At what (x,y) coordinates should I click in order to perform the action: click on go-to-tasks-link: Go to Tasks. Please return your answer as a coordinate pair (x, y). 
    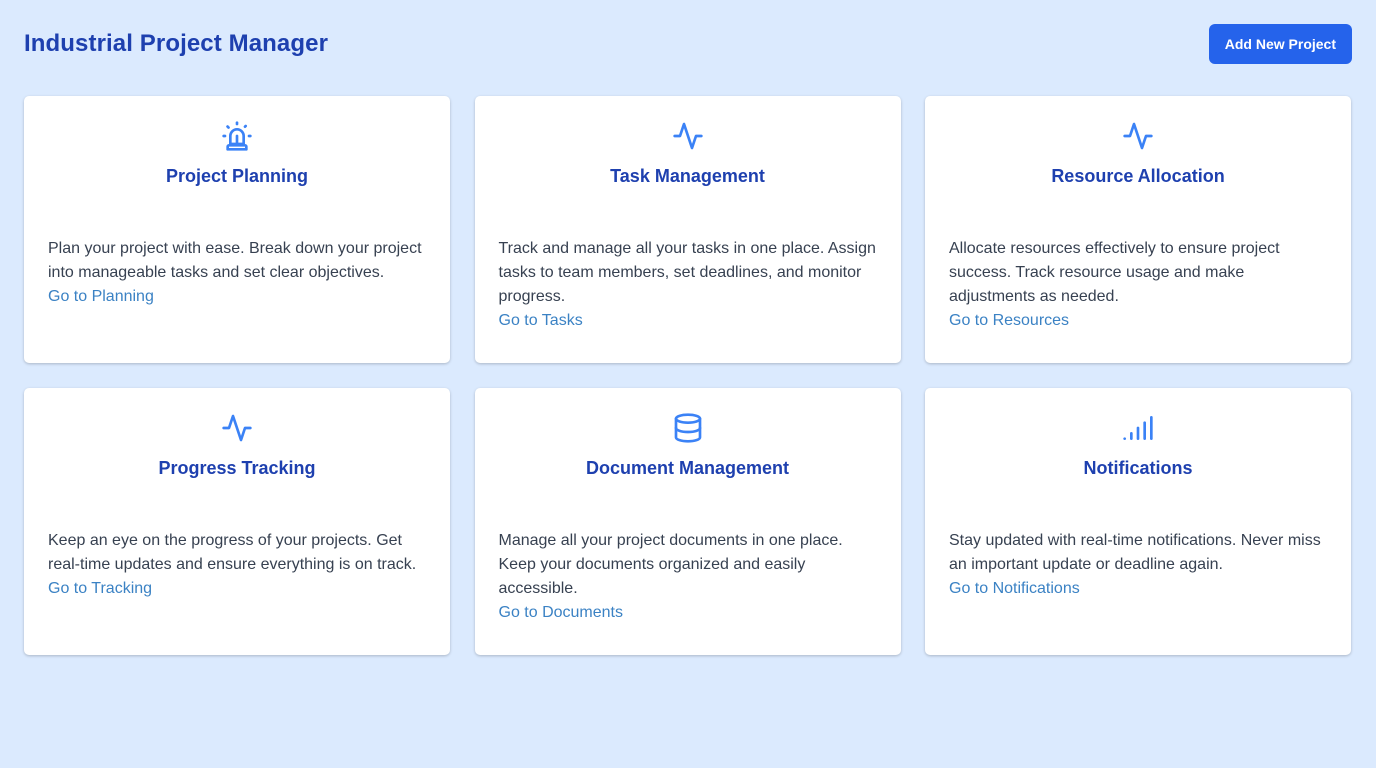
    Looking at the image, I should click on (541, 321).